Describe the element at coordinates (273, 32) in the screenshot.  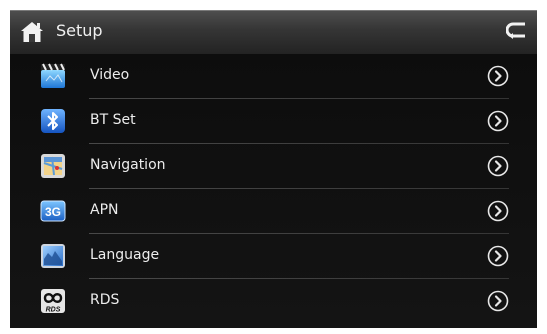
I see `title-bar: Setup` at that location.